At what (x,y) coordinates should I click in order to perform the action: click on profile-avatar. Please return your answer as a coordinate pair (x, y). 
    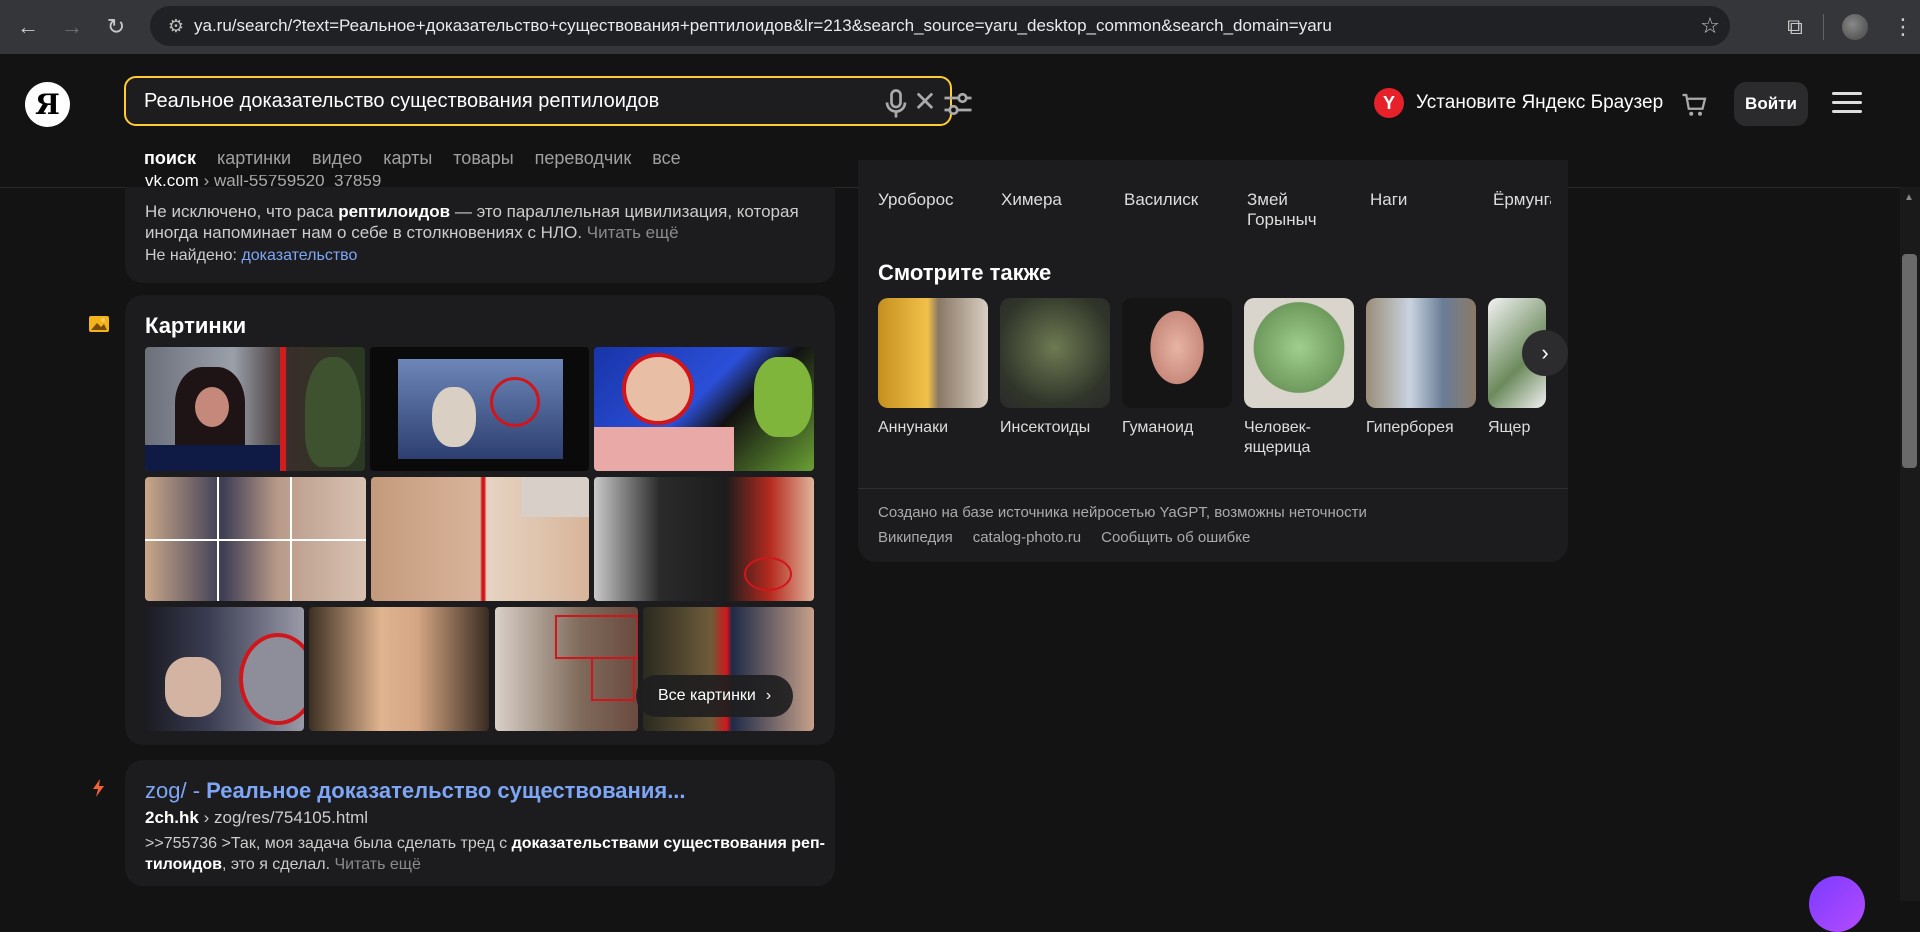
    Looking at the image, I should click on (1855, 27).